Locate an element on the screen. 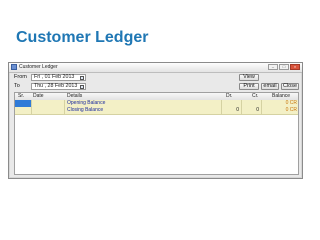  to-date-field: Thu , 28 Feb 2013 is located at coordinates (58, 86).